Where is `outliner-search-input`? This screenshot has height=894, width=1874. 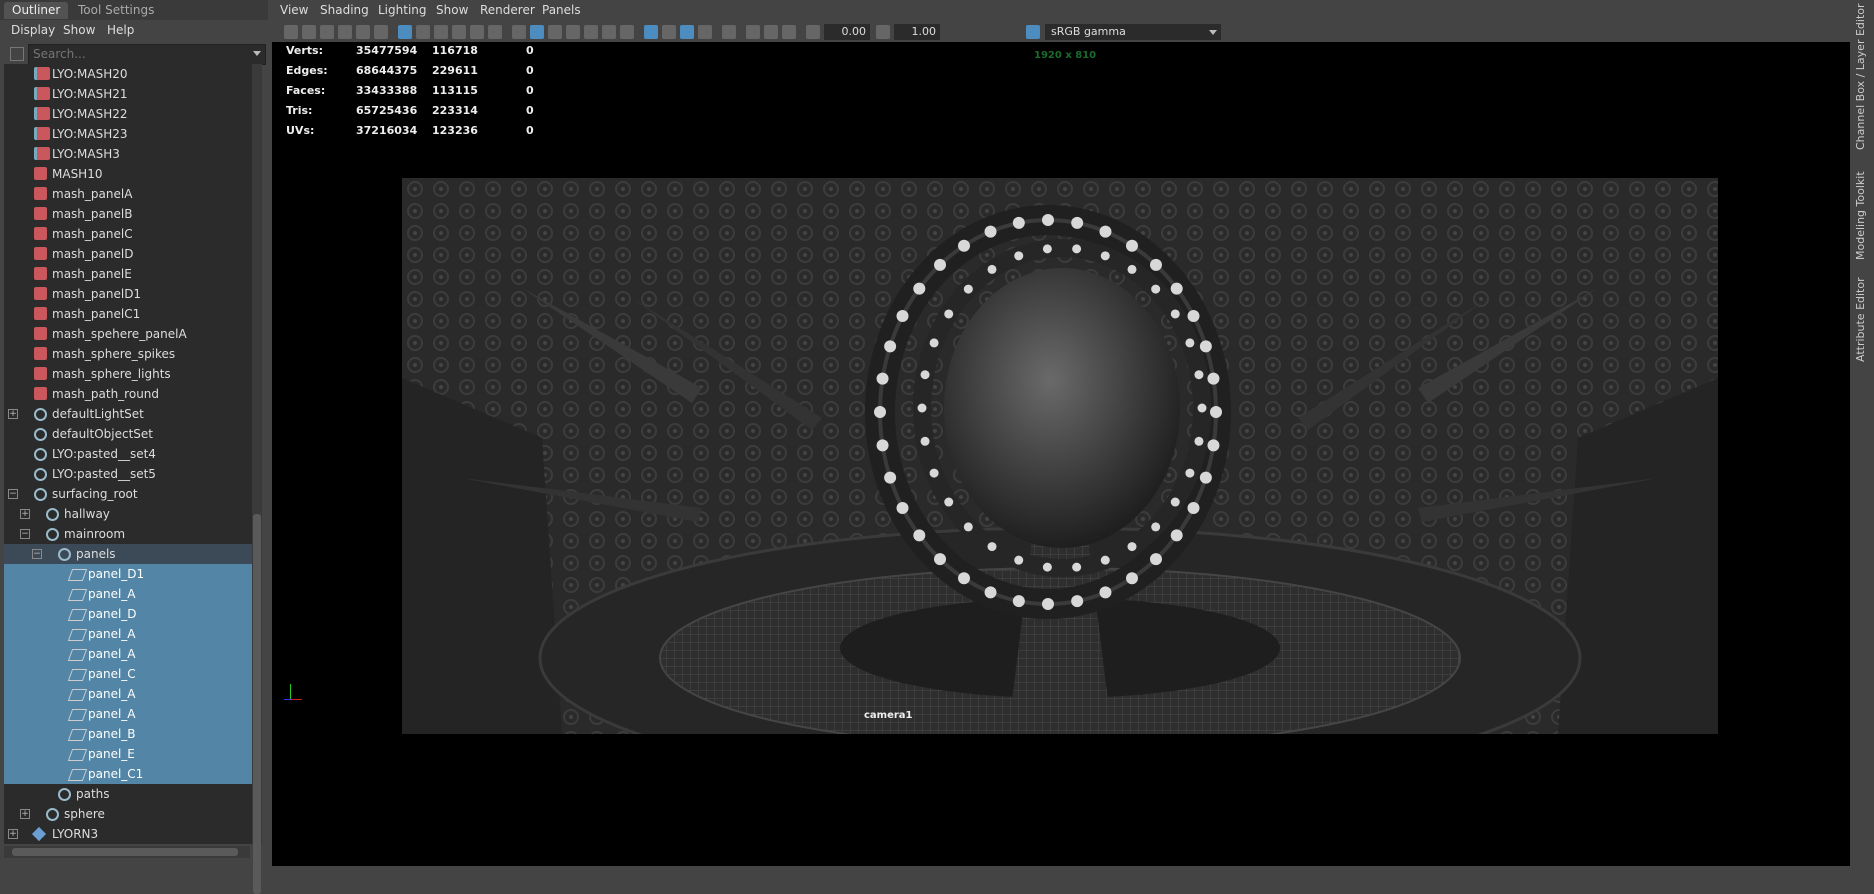 outliner-search-input is located at coordinates (133, 53).